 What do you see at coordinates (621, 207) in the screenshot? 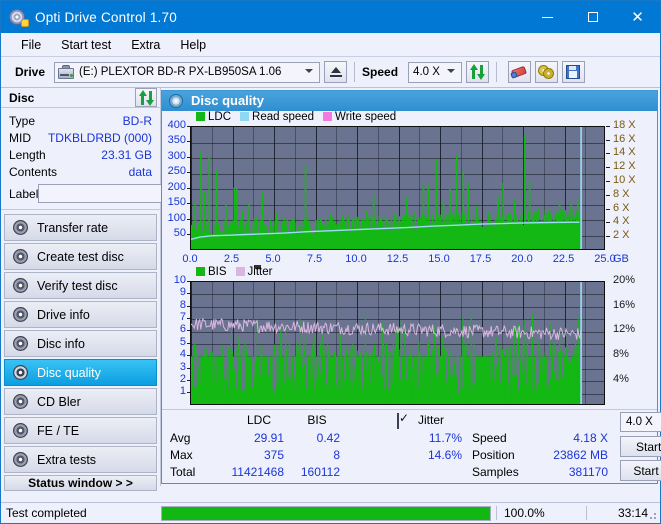
I see `y2-axis-tick: 6 X` at bounding box center [621, 207].